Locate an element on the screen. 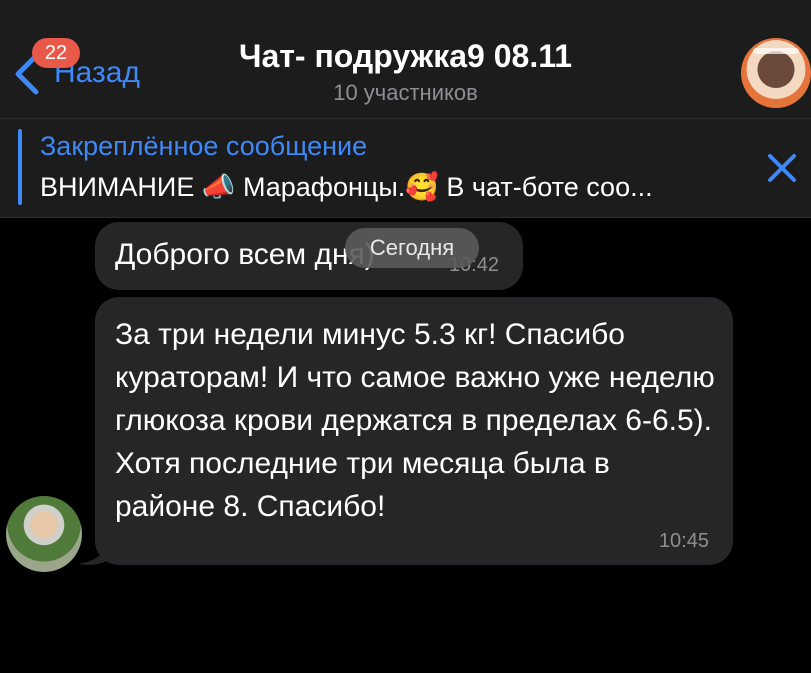  back-button: Назад 22 is located at coordinates (87, 70).